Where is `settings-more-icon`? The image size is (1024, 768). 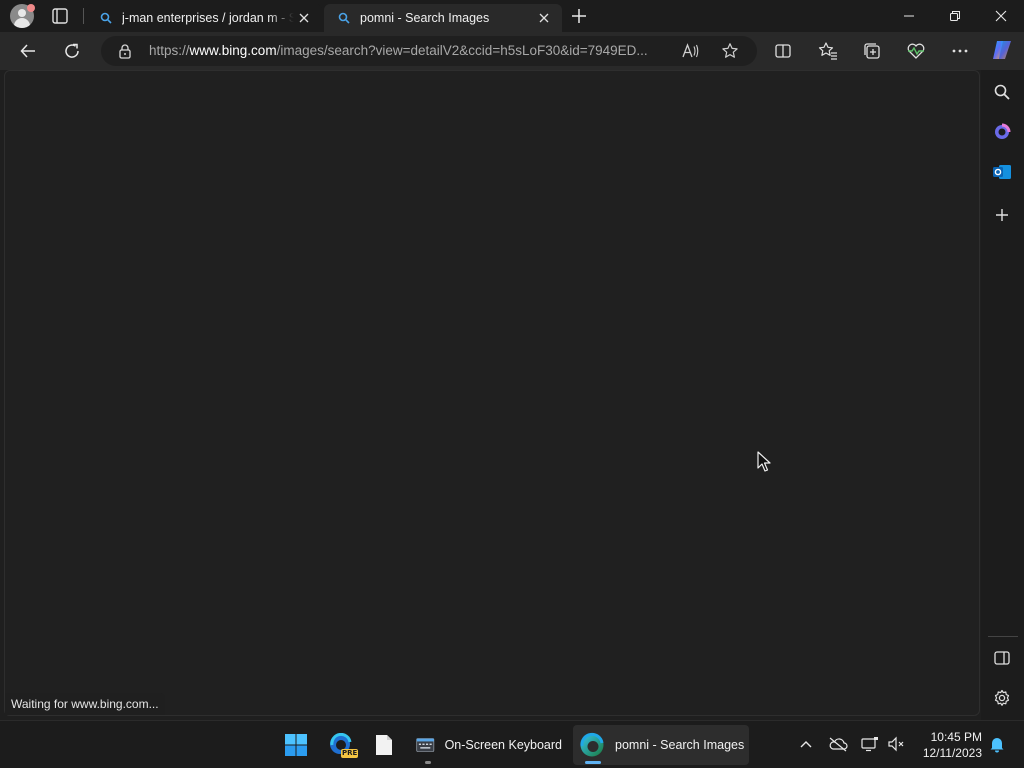 settings-more-icon is located at coordinates (960, 51).